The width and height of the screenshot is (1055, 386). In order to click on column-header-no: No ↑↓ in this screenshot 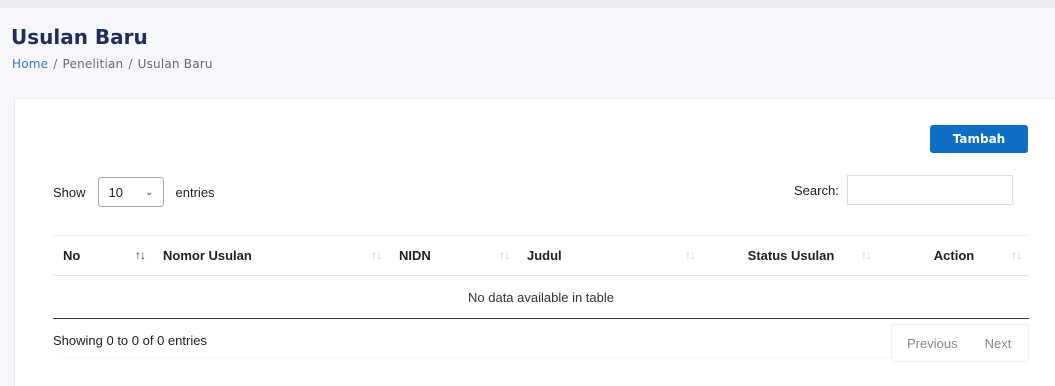, I will do `click(103, 255)`.